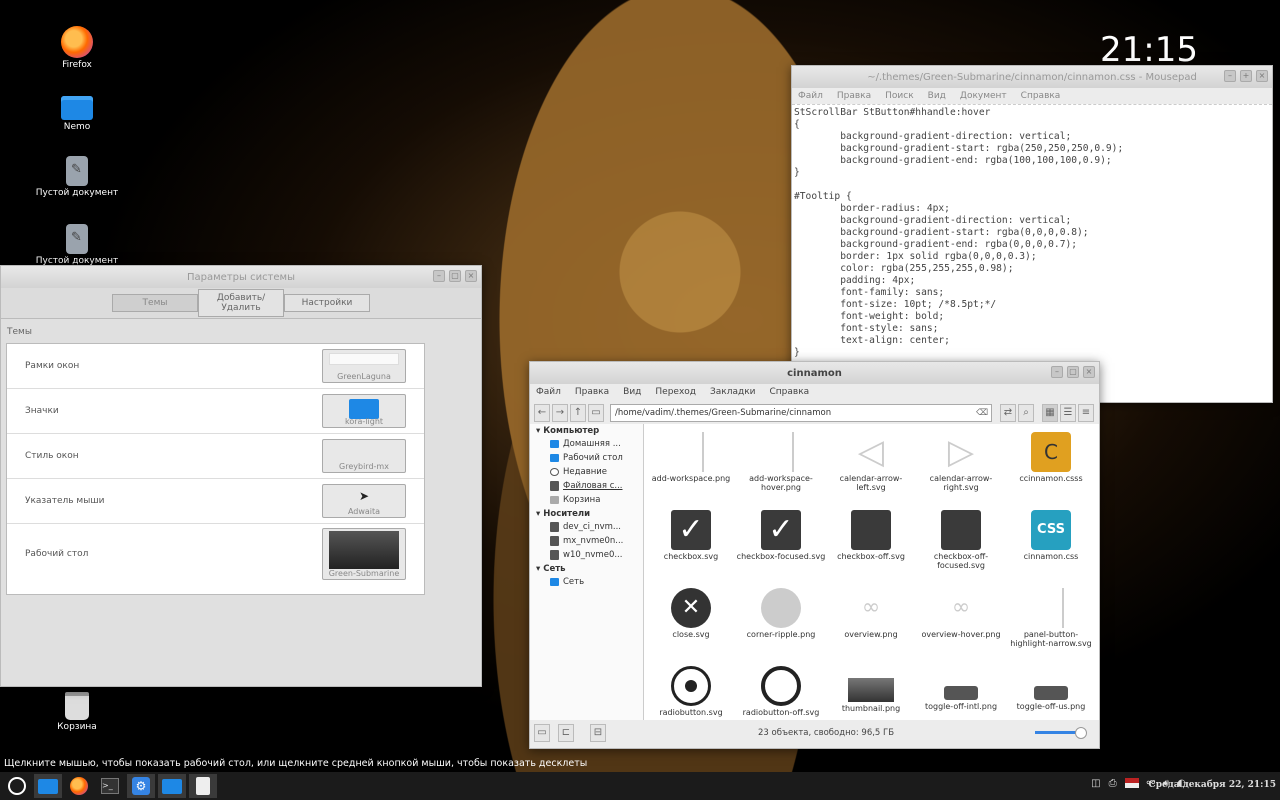  Describe the element at coordinates (871, 625) in the screenshot. I see `file-item: ∞ overview.png` at that location.